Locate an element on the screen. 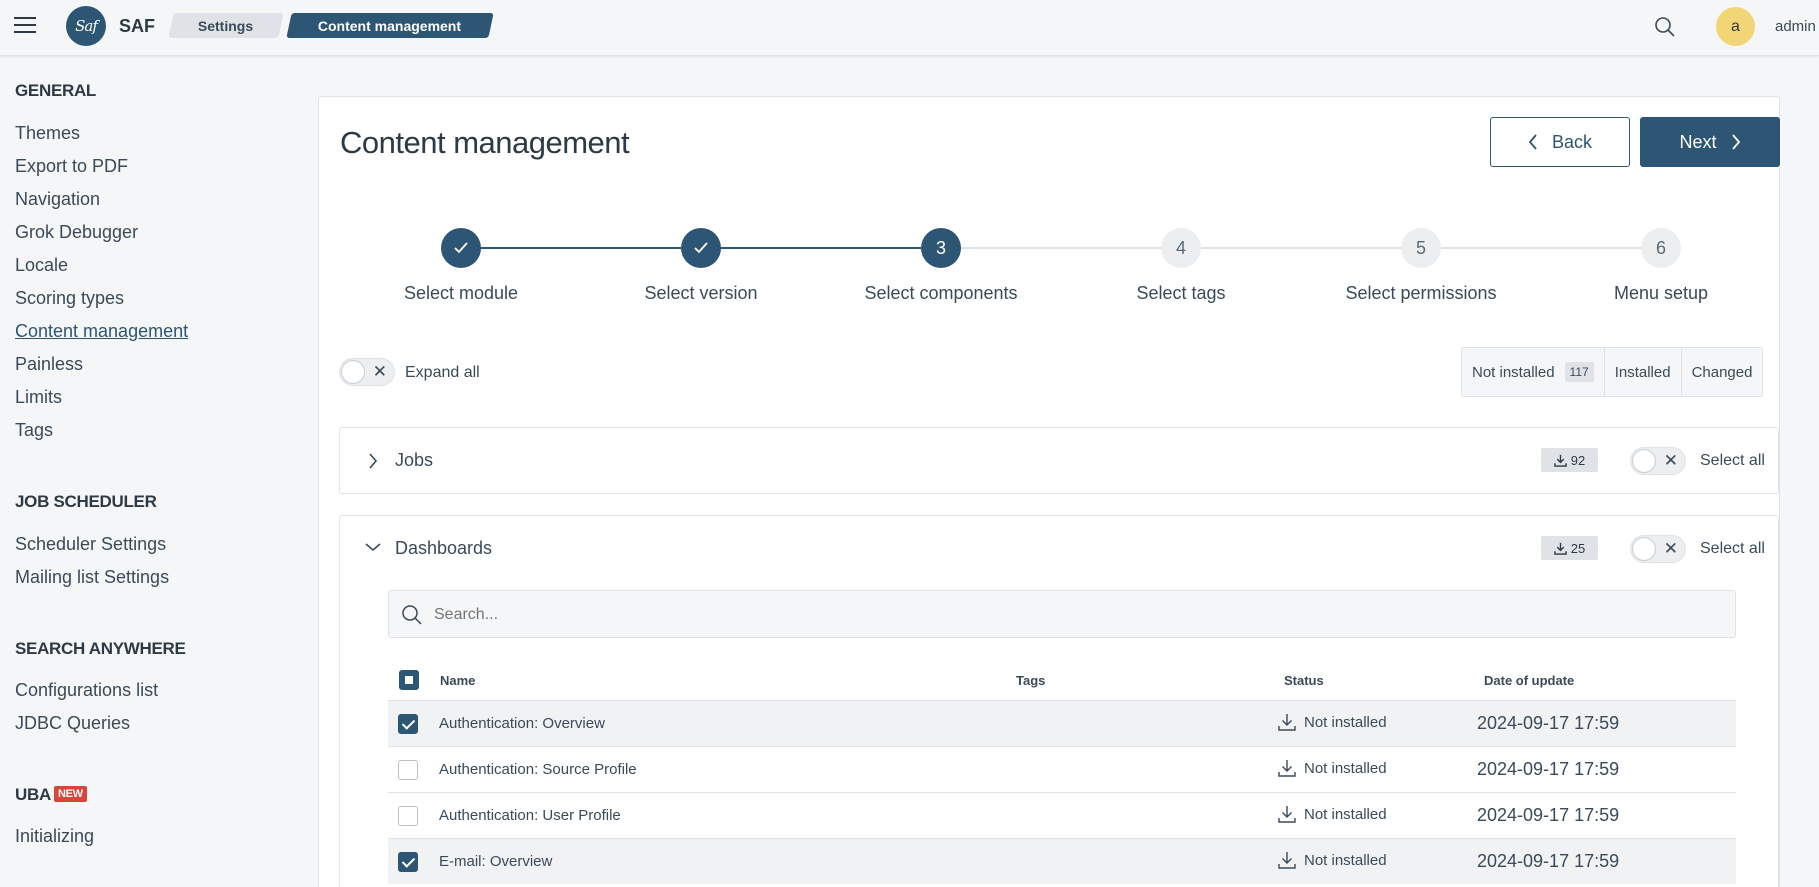  back-button: Back is located at coordinates (1560, 142).